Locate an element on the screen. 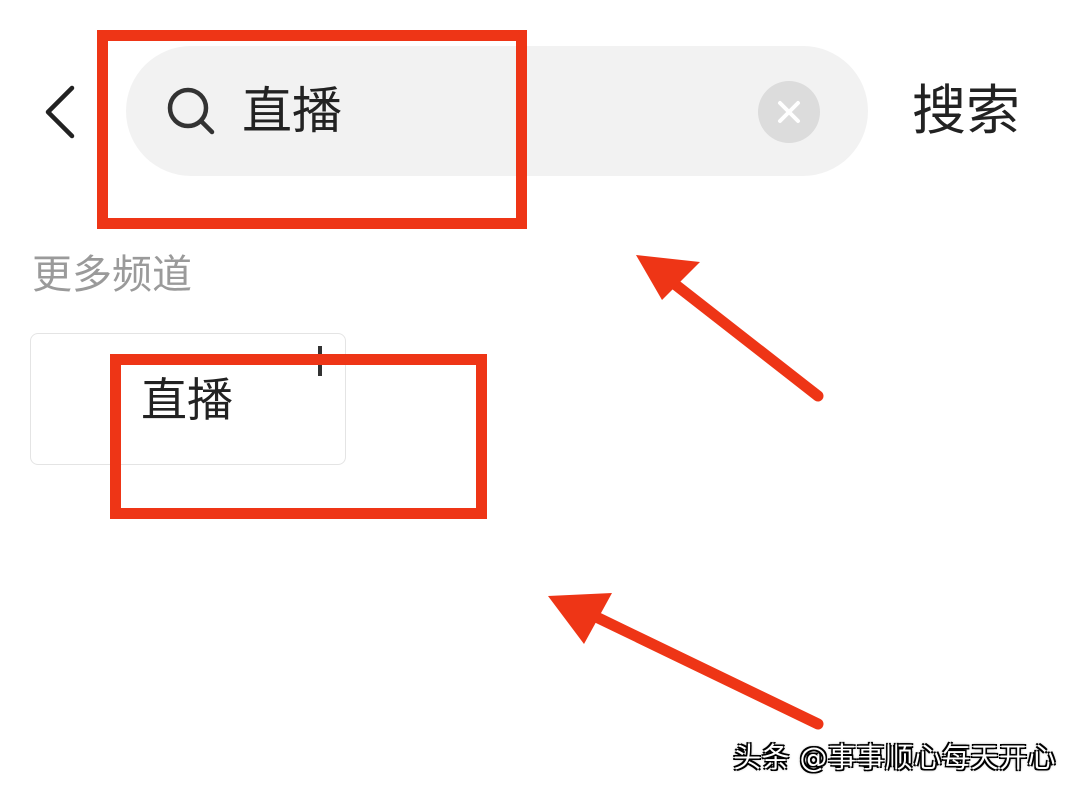  search-button: 搜索 is located at coordinates (966, 111).